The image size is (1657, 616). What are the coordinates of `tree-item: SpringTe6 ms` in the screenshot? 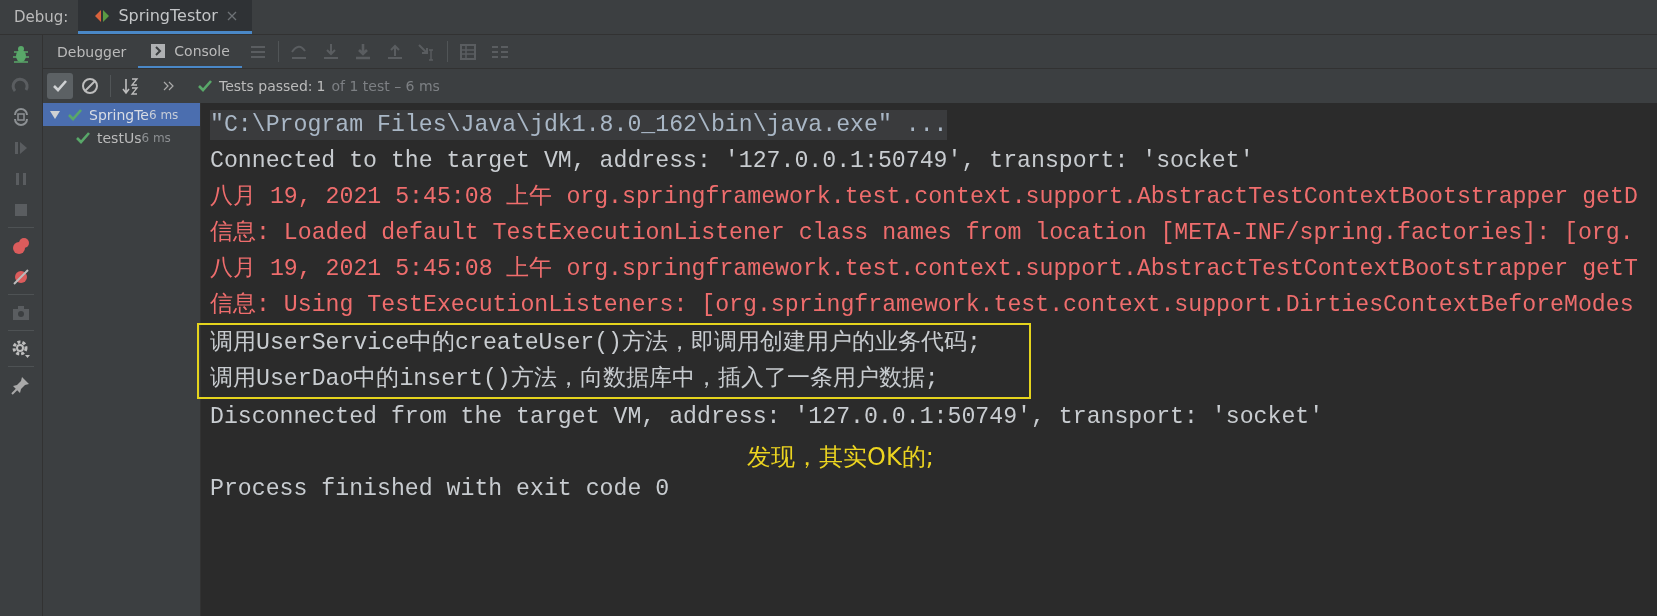 It's located at (121, 114).